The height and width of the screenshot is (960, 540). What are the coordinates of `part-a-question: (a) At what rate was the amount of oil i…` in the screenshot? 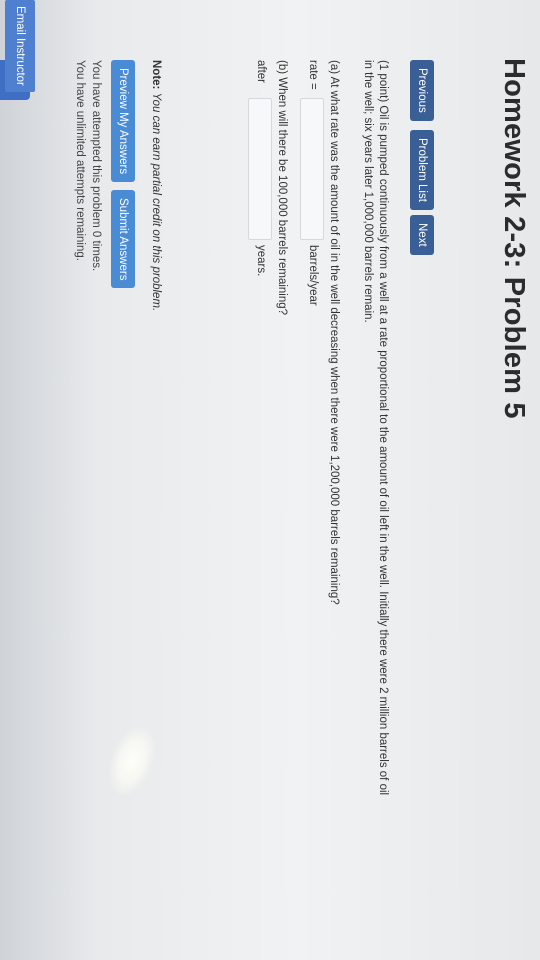 It's located at (334, 332).